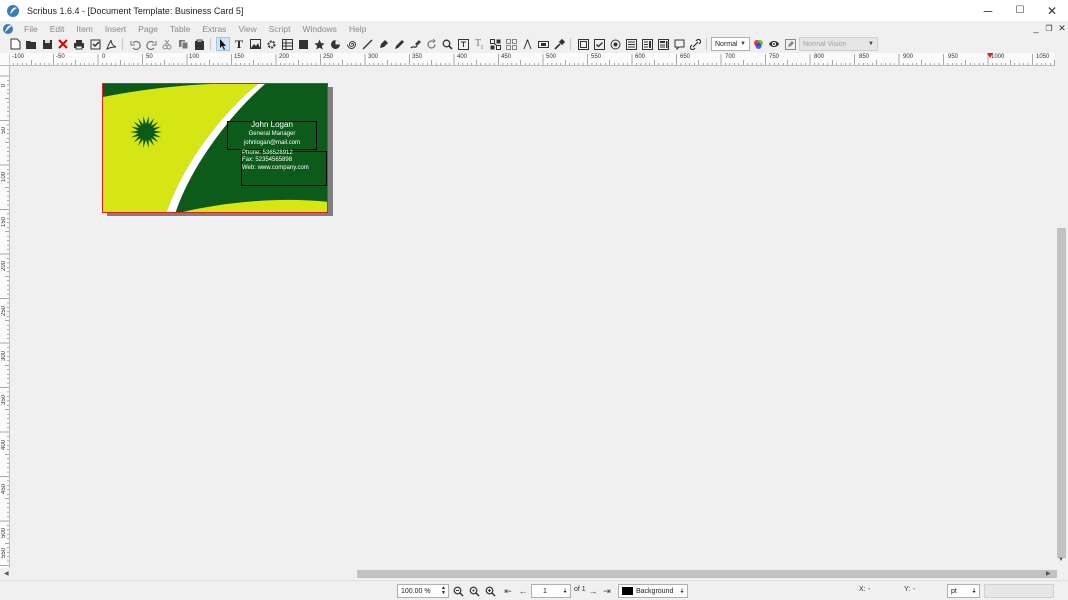 This screenshot has height=600, width=1068. What do you see at coordinates (151, 44) in the screenshot?
I see `redo-button` at bounding box center [151, 44].